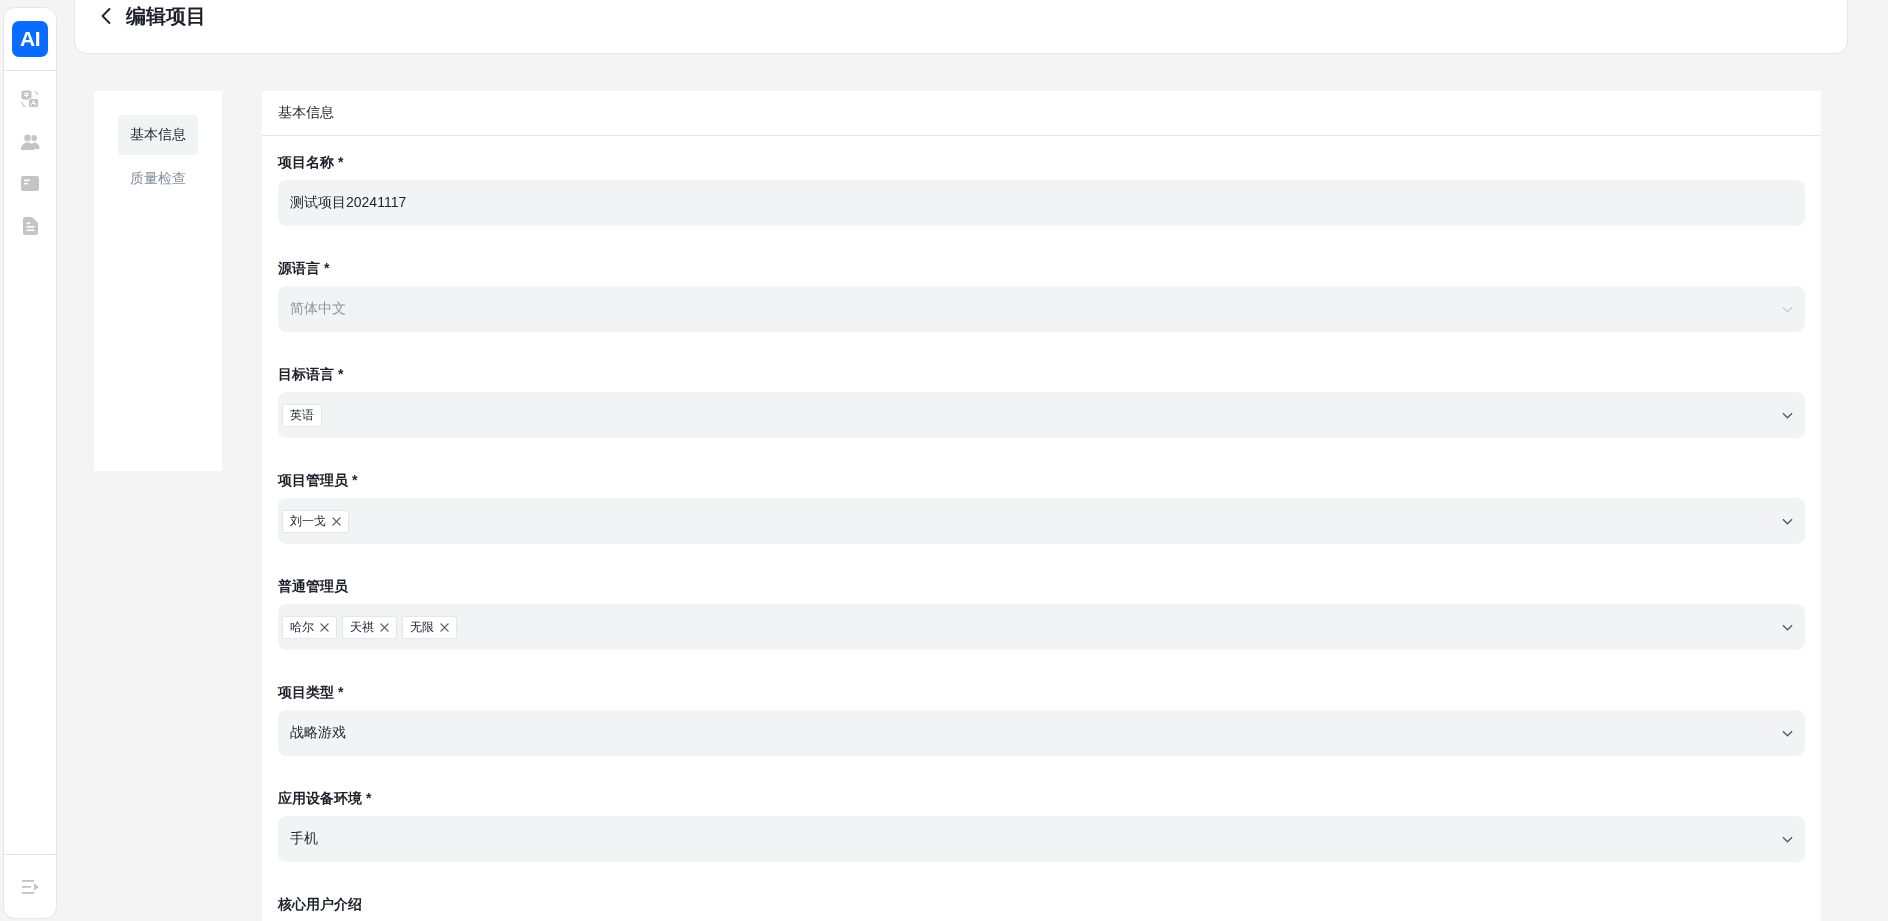  I want to click on tag-label: 天祺, so click(362, 627).